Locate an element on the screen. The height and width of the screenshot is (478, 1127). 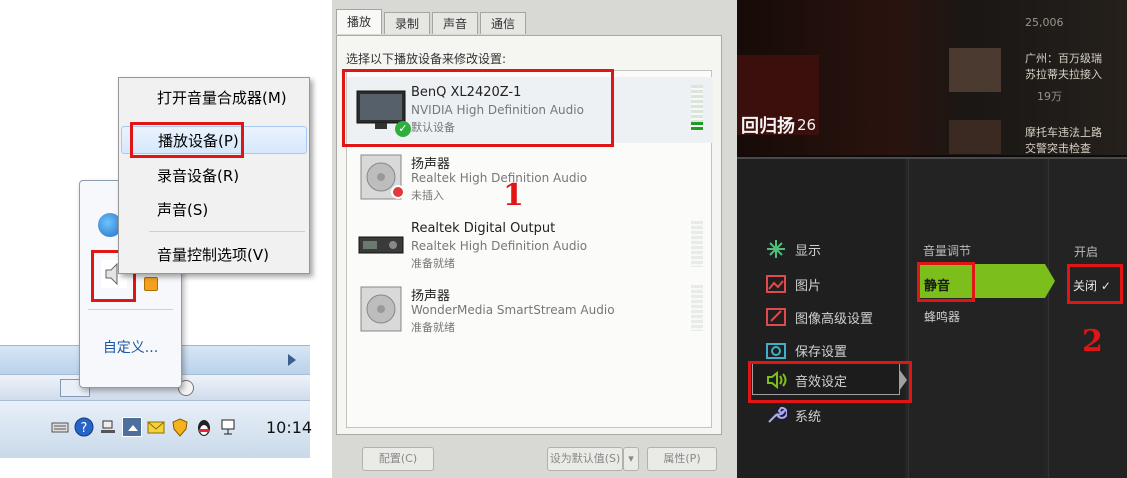
osd-item-display: 显示 is located at coordinates (793, 249).